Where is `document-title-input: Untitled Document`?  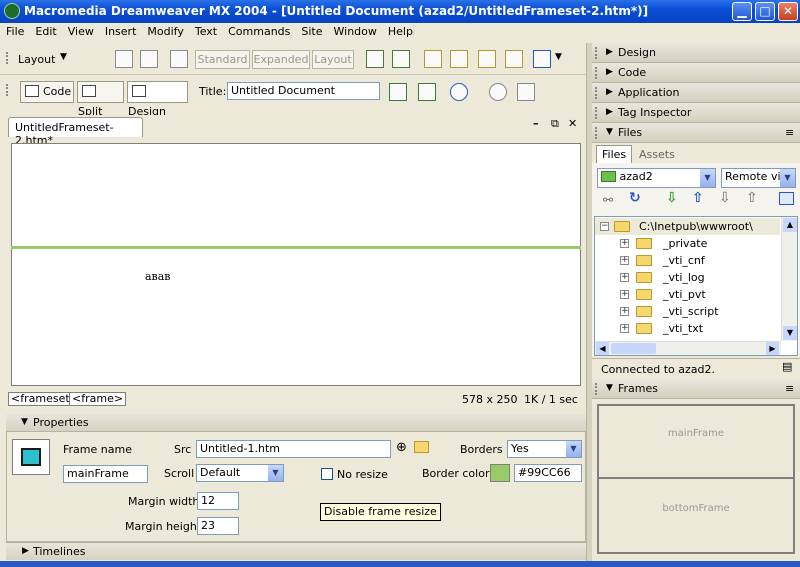 document-title-input: Untitled Document is located at coordinates (303, 91).